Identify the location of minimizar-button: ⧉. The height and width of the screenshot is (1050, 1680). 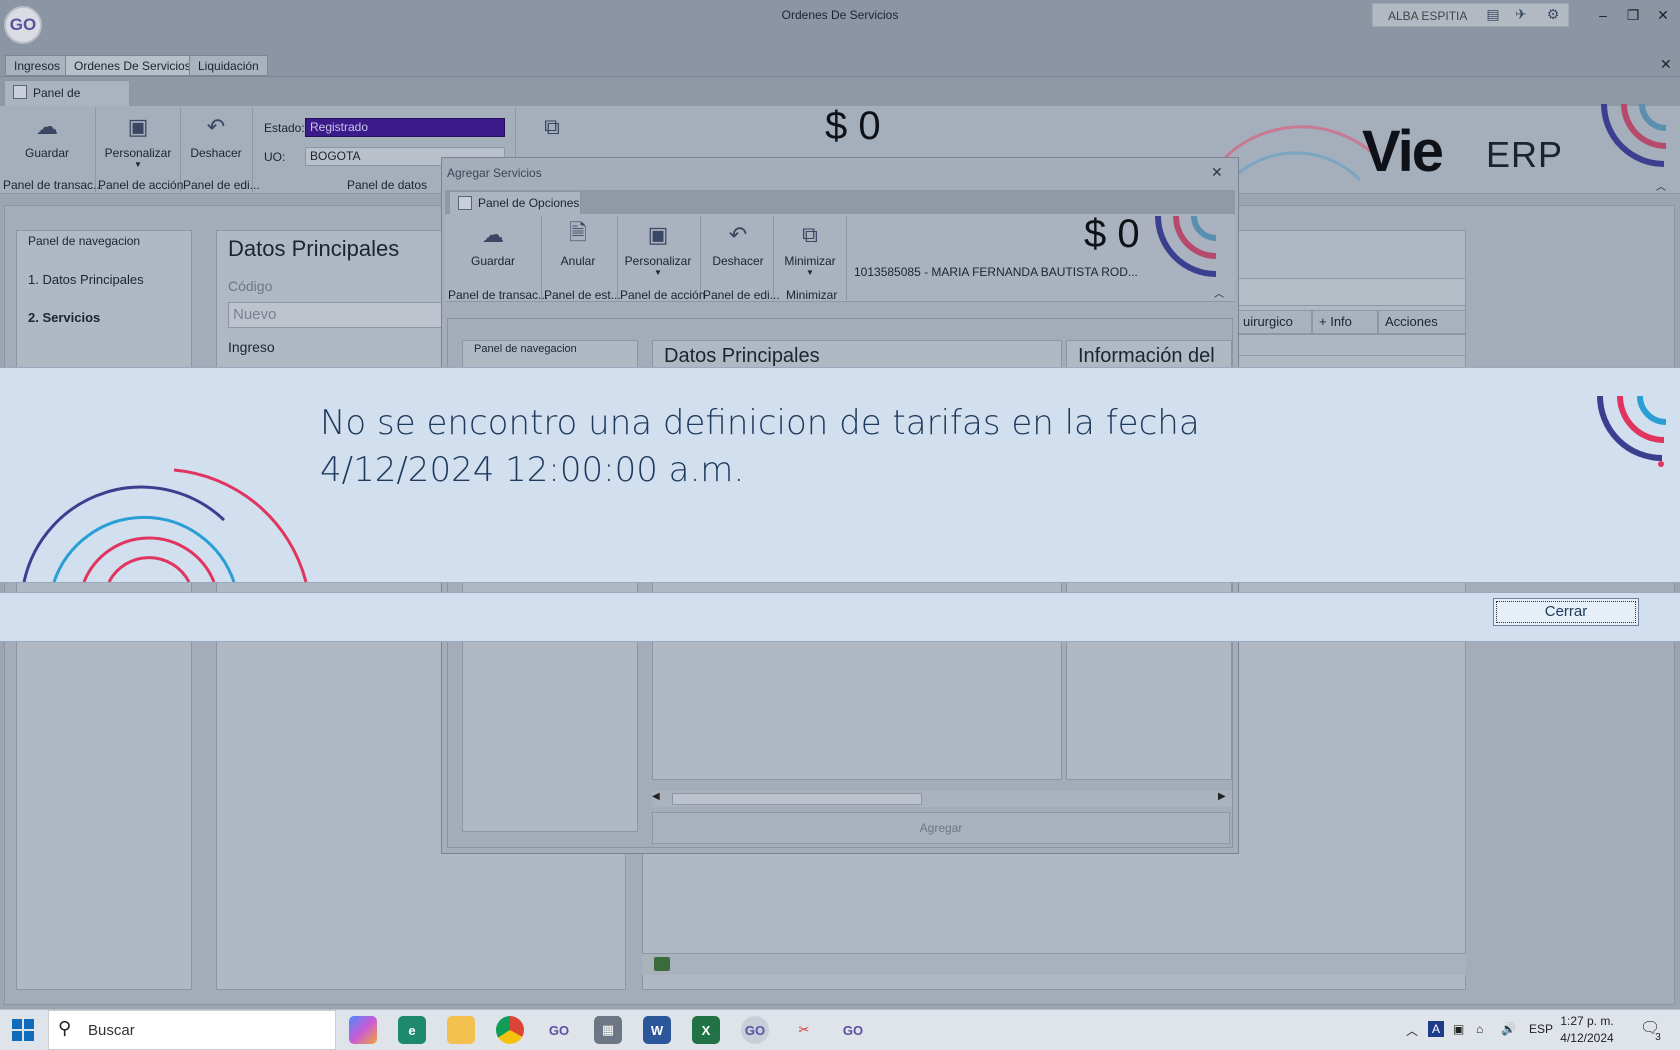
(552, 128).